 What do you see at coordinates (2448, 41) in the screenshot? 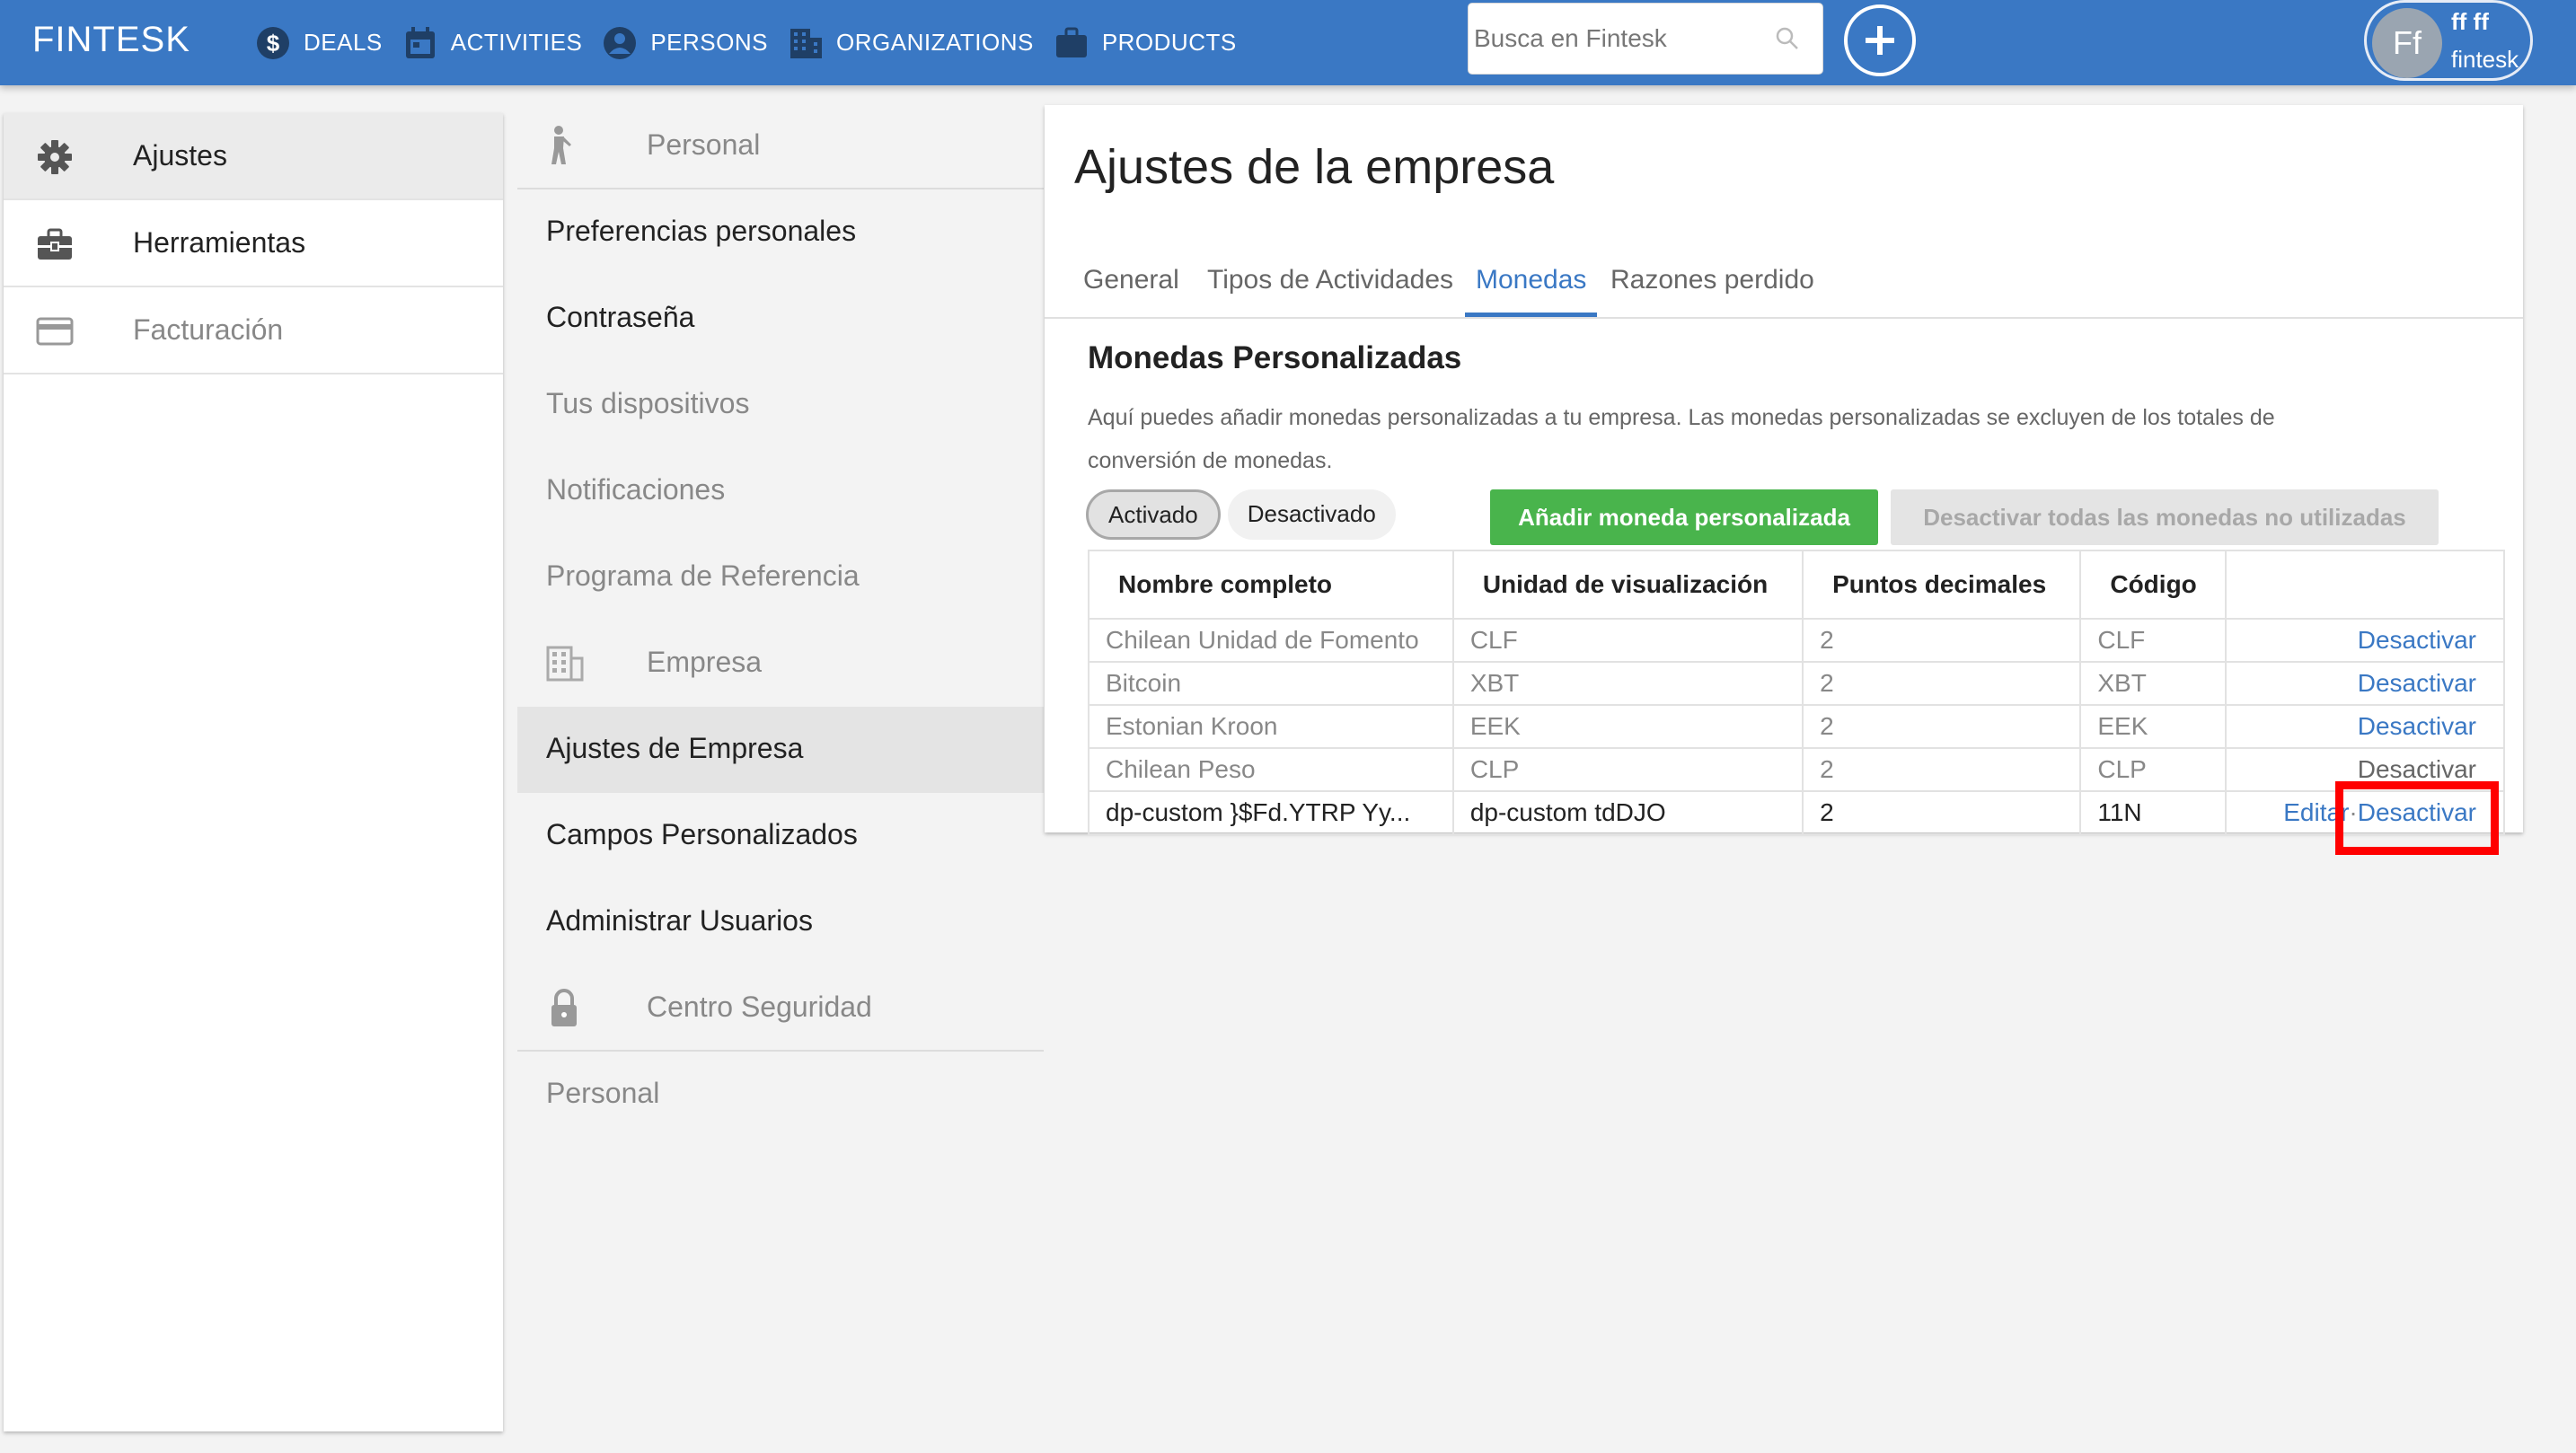
I see `user-menu: Ff ff ff fintesk` at bounding box center [2448, 41].